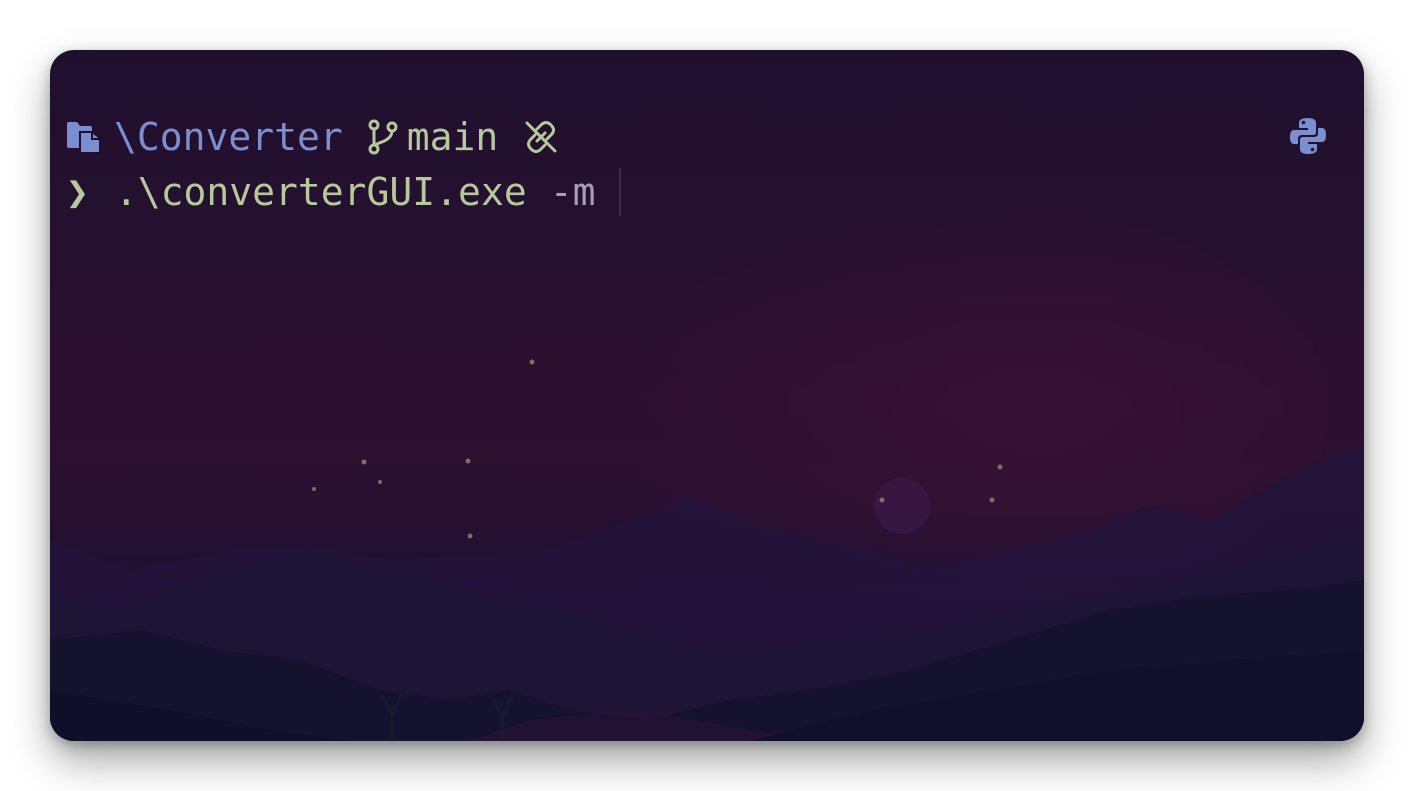  Describe the element at coordinates (228, 137) in the screenshot. I see `current-directory: \Converter` at that location.